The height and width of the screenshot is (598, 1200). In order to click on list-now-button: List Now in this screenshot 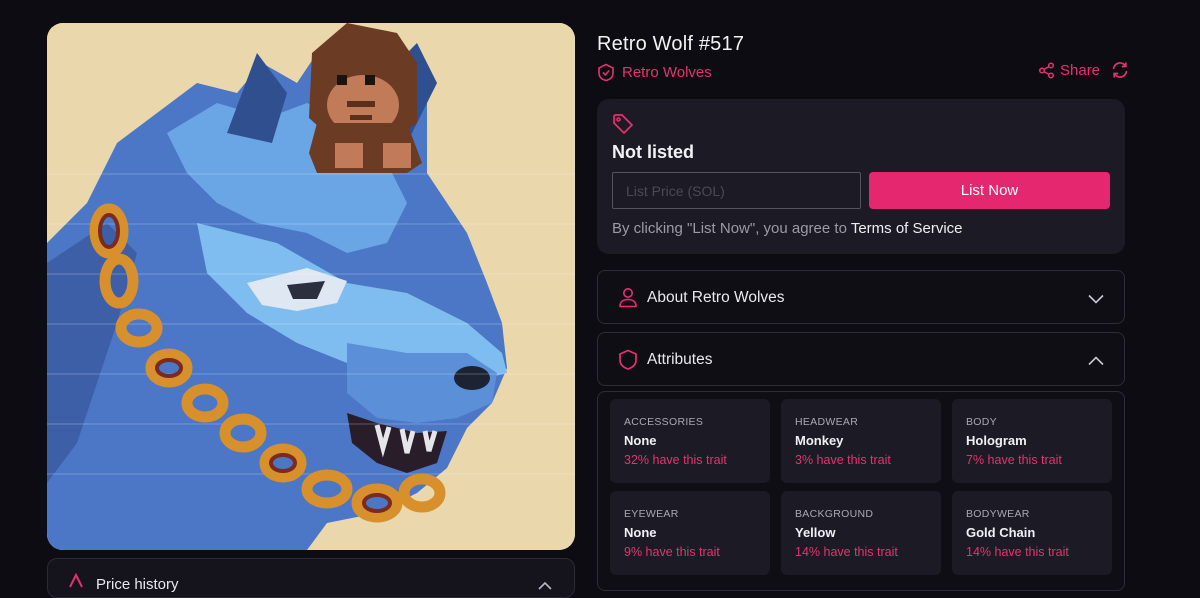, I will do `click(989, 190)`.